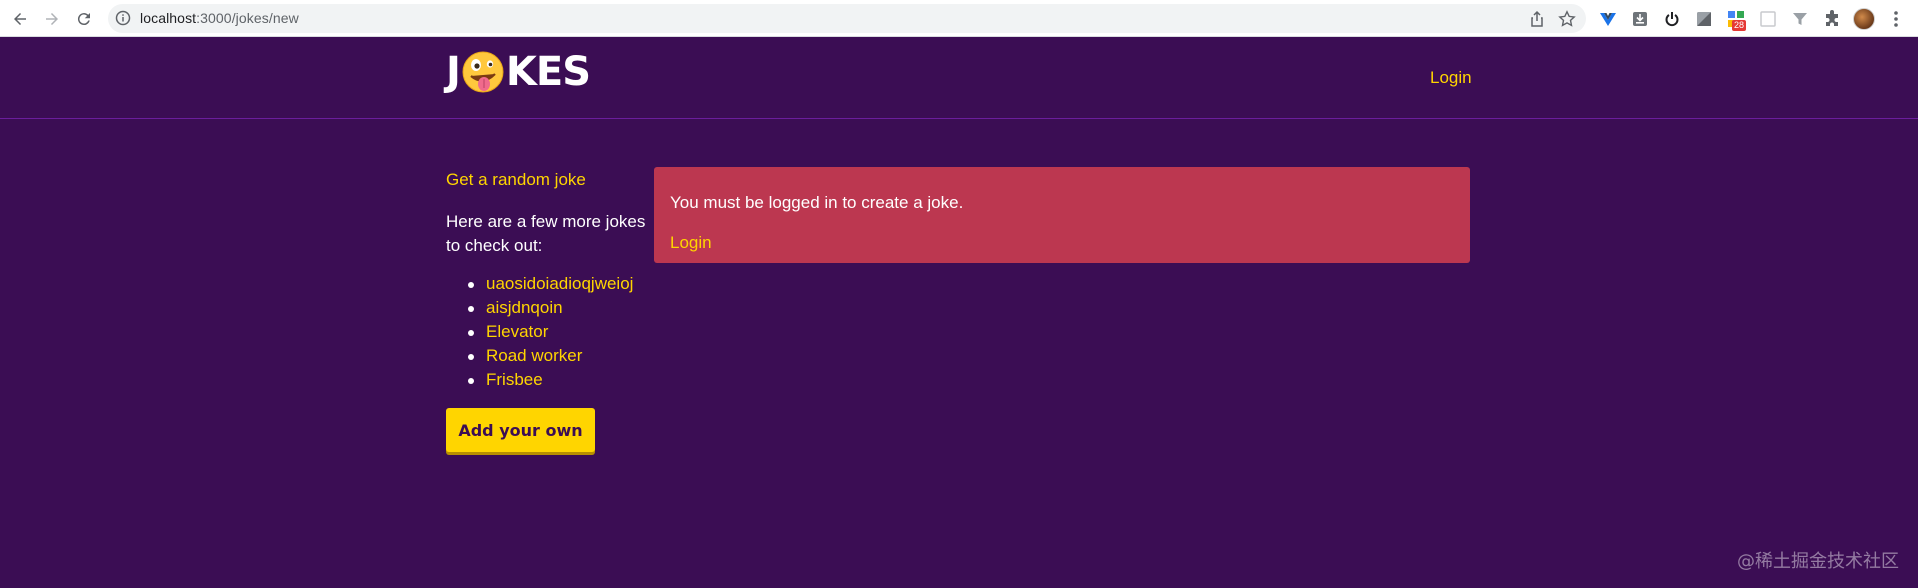  What do you see at coordinates (516, 180) in the screenshot?
I see `random-joke-link: Get a random joke` at bounding box center [516, 180].